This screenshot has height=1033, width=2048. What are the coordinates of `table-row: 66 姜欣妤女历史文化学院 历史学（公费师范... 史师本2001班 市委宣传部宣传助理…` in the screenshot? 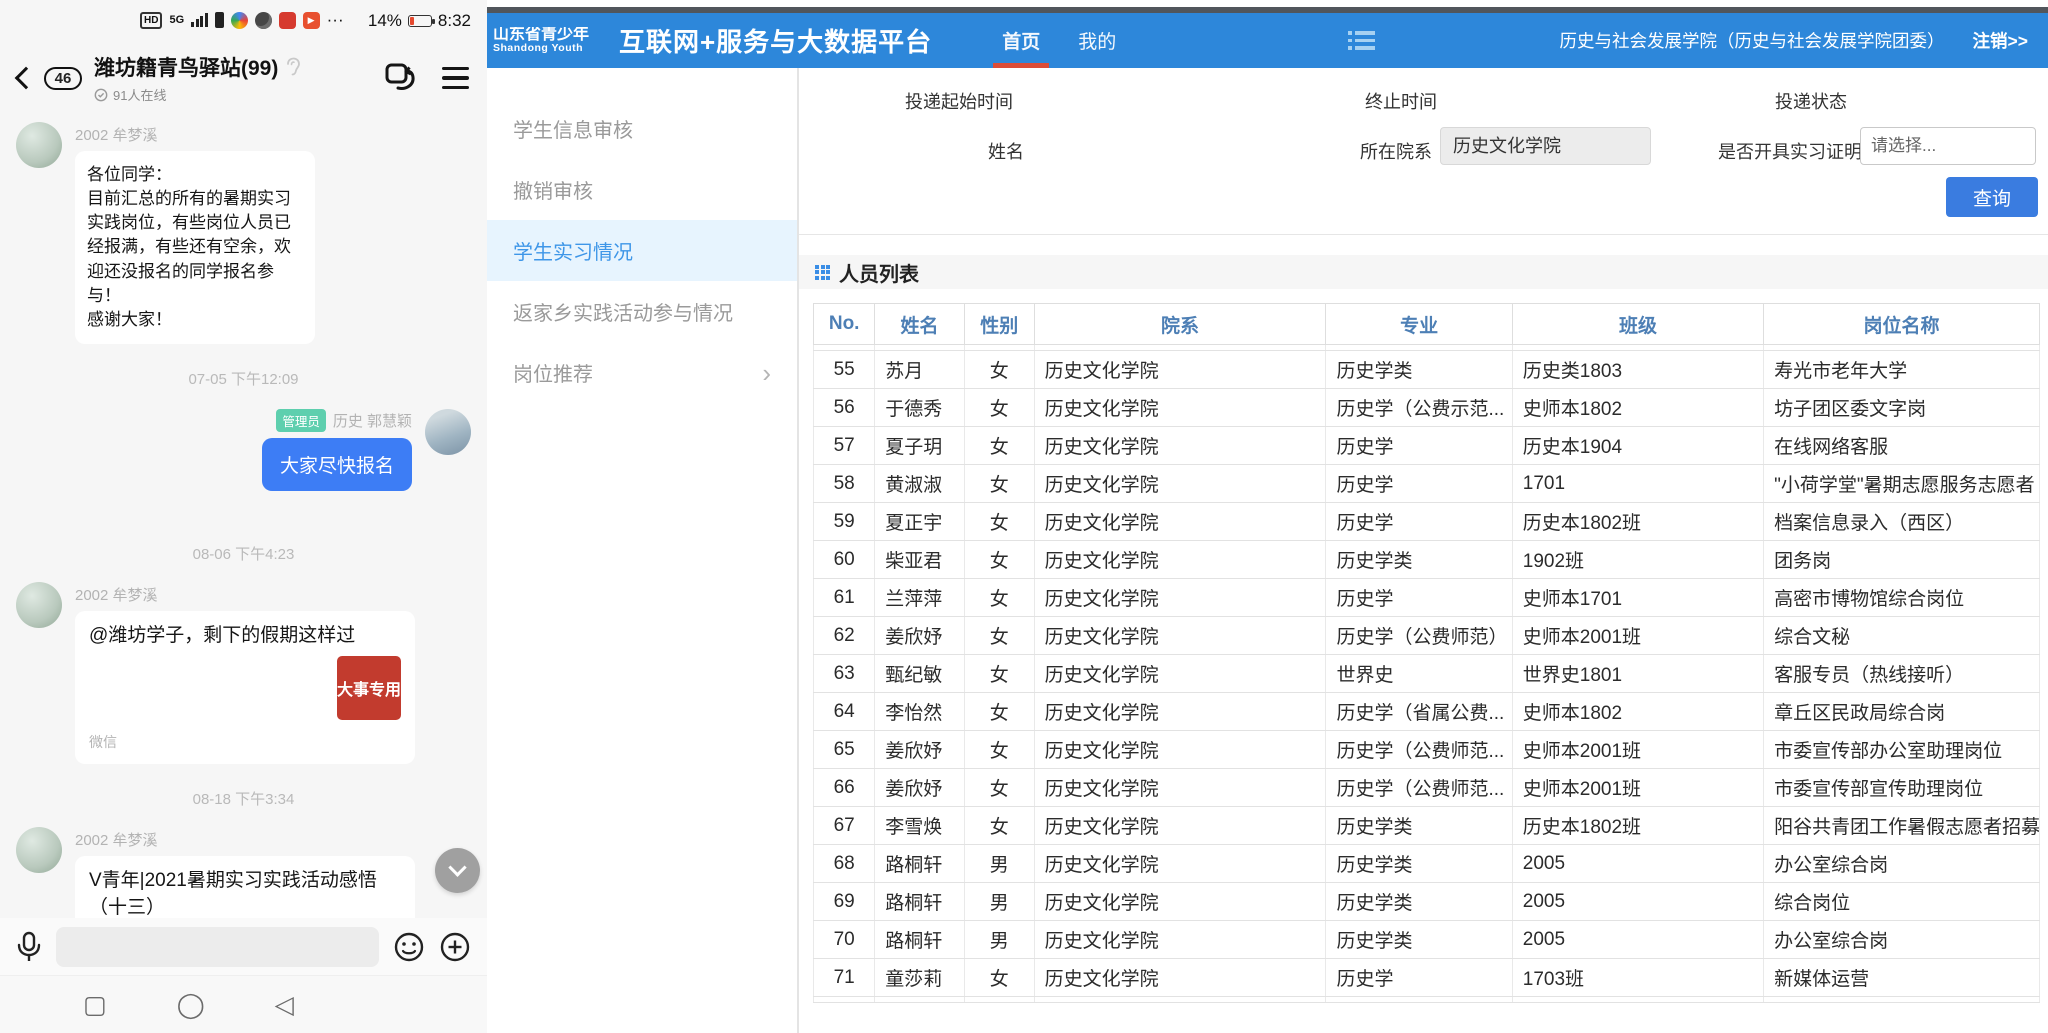 It's located at (1426, 787).